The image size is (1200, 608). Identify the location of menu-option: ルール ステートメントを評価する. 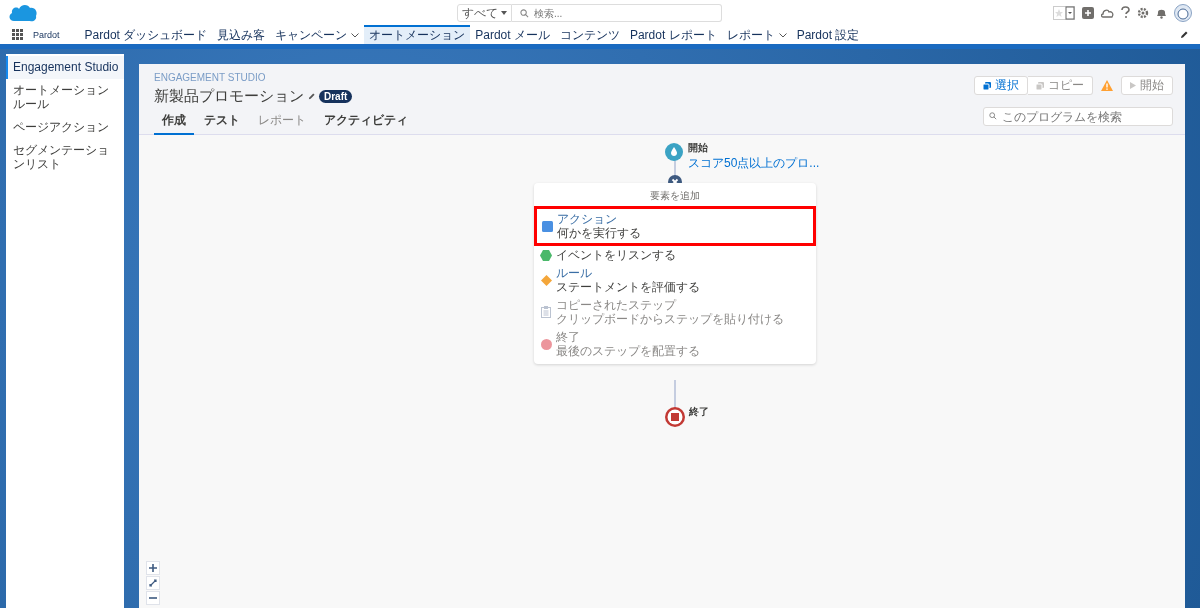
(675, 280).